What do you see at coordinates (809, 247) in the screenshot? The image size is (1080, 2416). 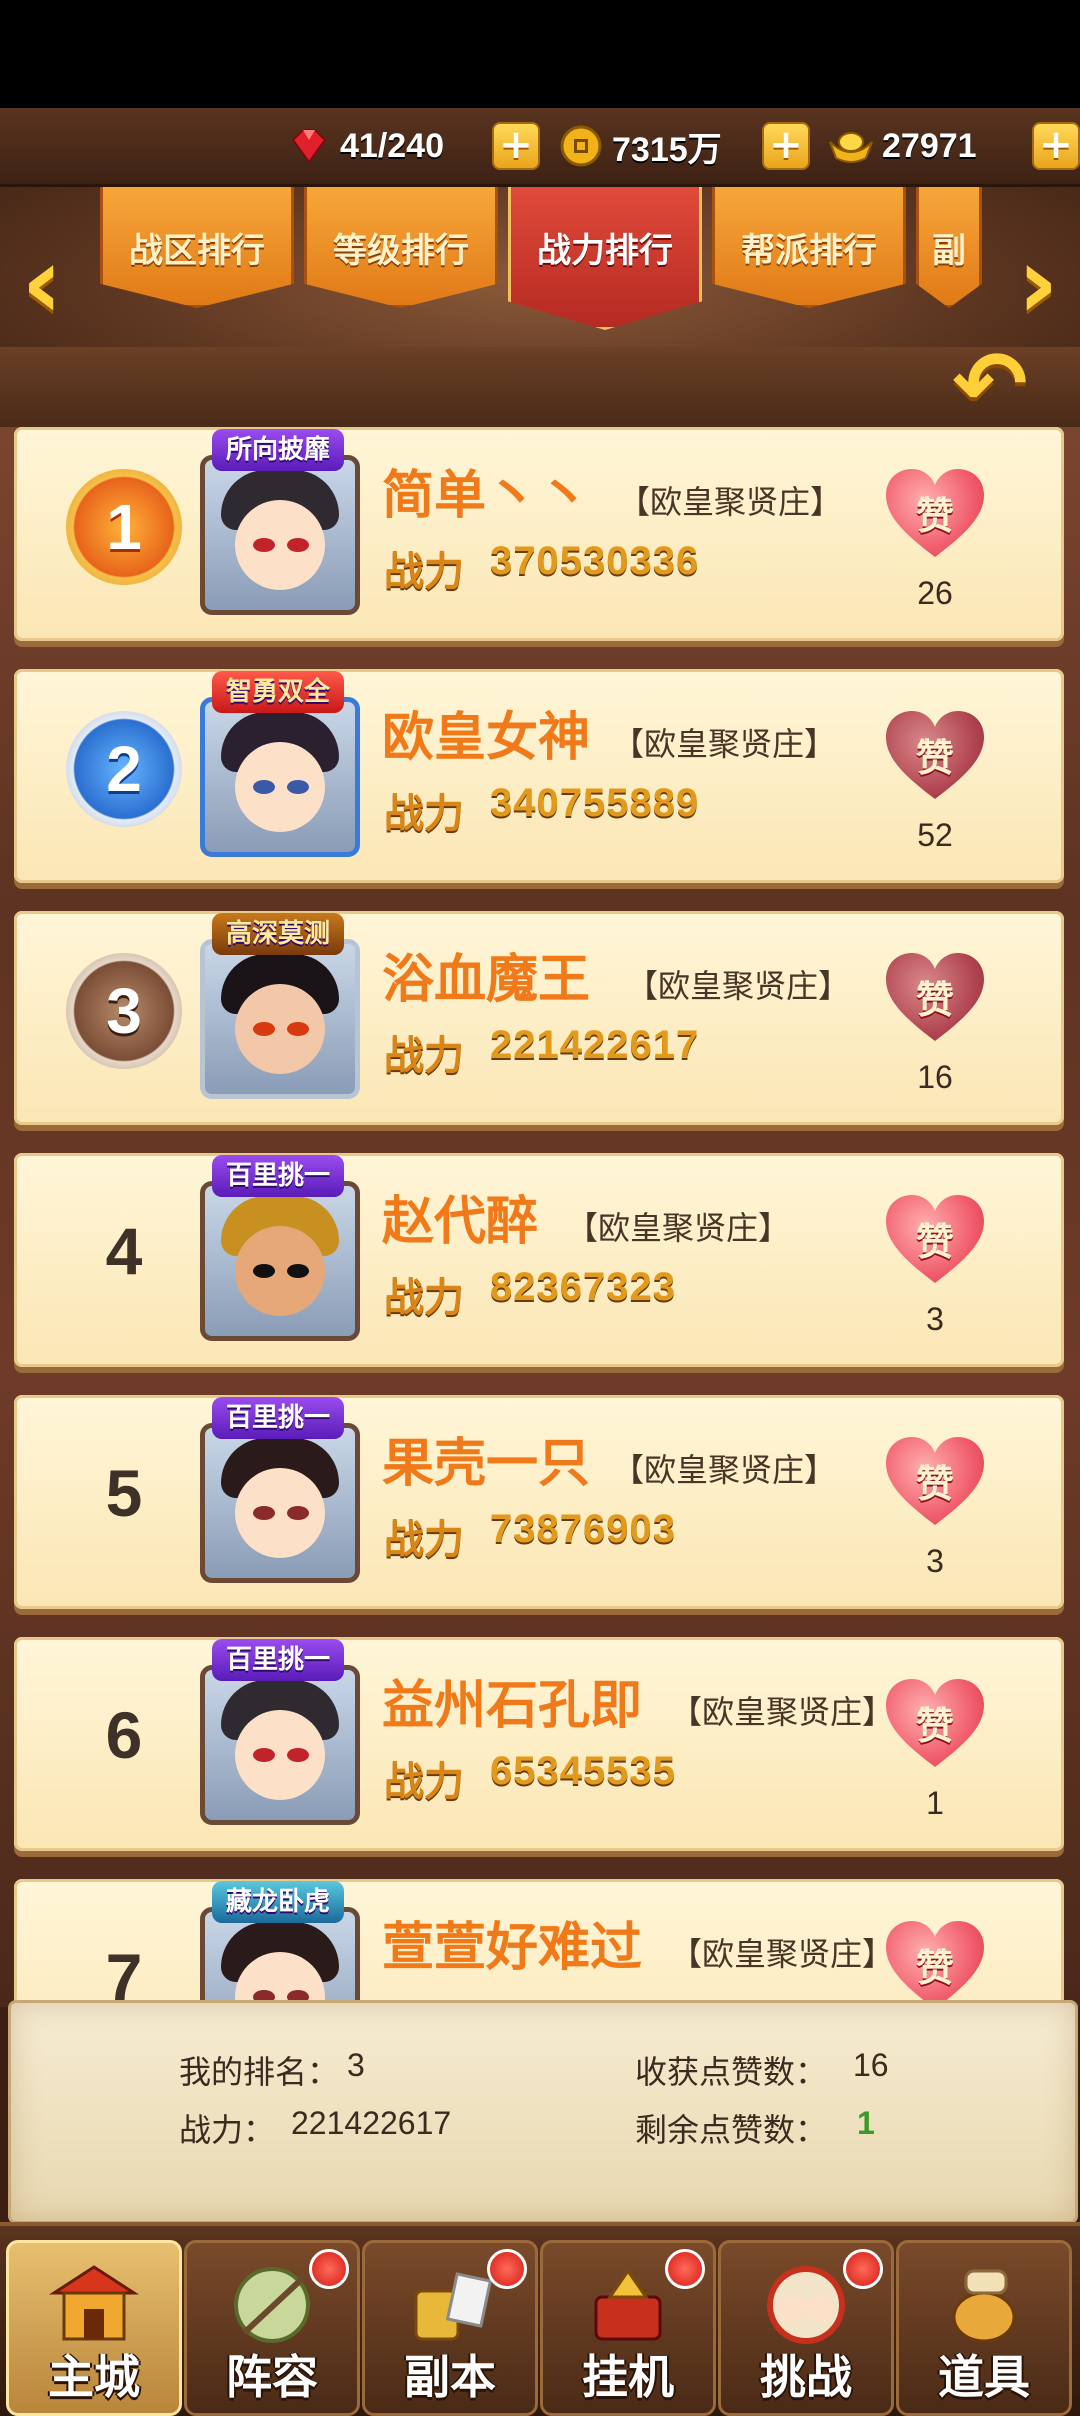 I see `tab-guild-ranking: 帮派排行` at bounding box center [809, 247].